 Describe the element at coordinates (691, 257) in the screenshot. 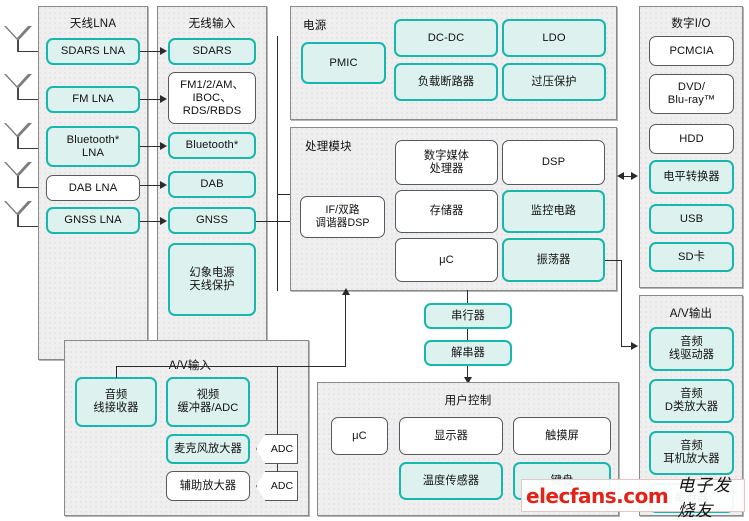

I see `block-sd-card: SD卡` at that location.